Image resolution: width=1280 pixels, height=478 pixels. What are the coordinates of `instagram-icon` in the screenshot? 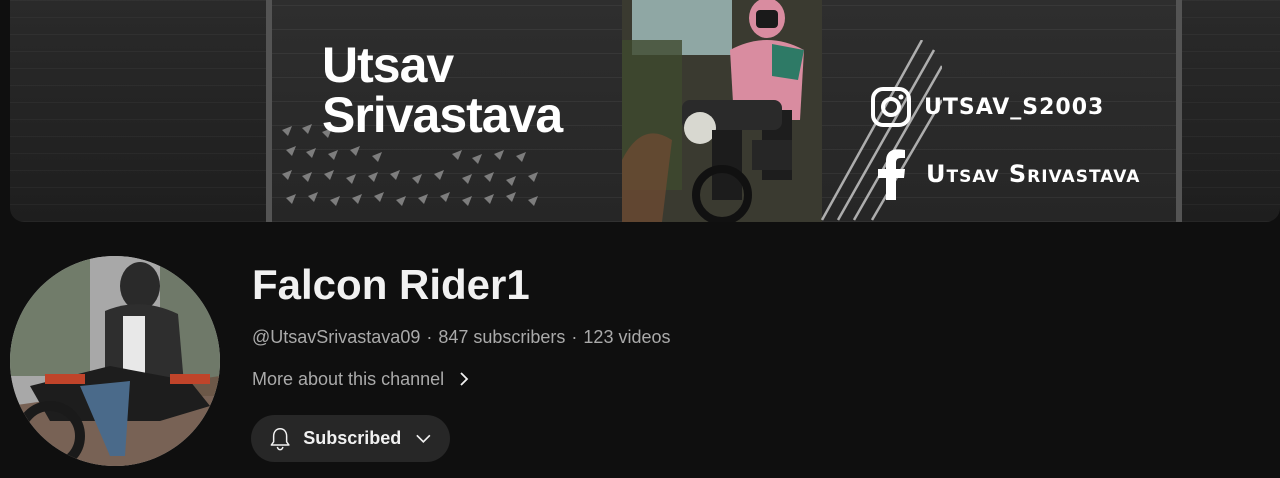 It's located at (891, 107).